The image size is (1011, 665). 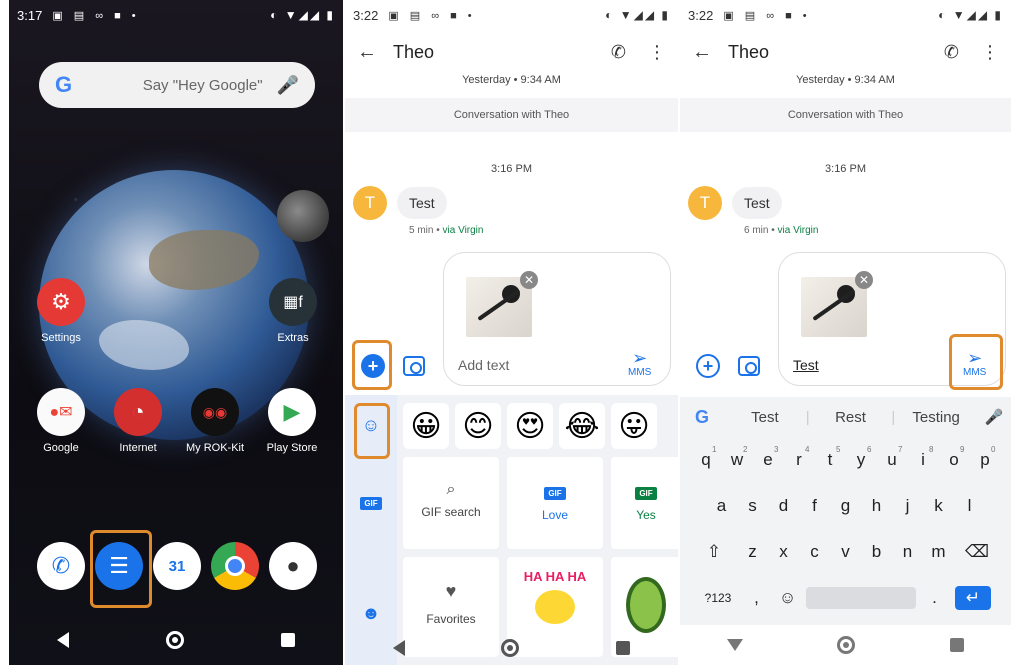 What do you see at coordinates (61, 311) in the screenshot?
I see `app-settings: ⚙ Settings` at bounding box center [61, 311].